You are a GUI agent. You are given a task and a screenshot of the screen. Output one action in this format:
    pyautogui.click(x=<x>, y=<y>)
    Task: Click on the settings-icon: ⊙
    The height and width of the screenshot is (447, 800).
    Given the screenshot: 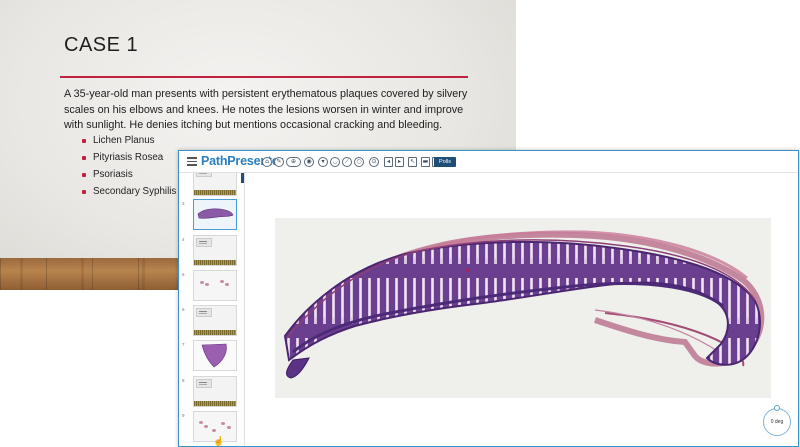 What is the action you would take?
    pyautogui.click(x=374, y=162)
    